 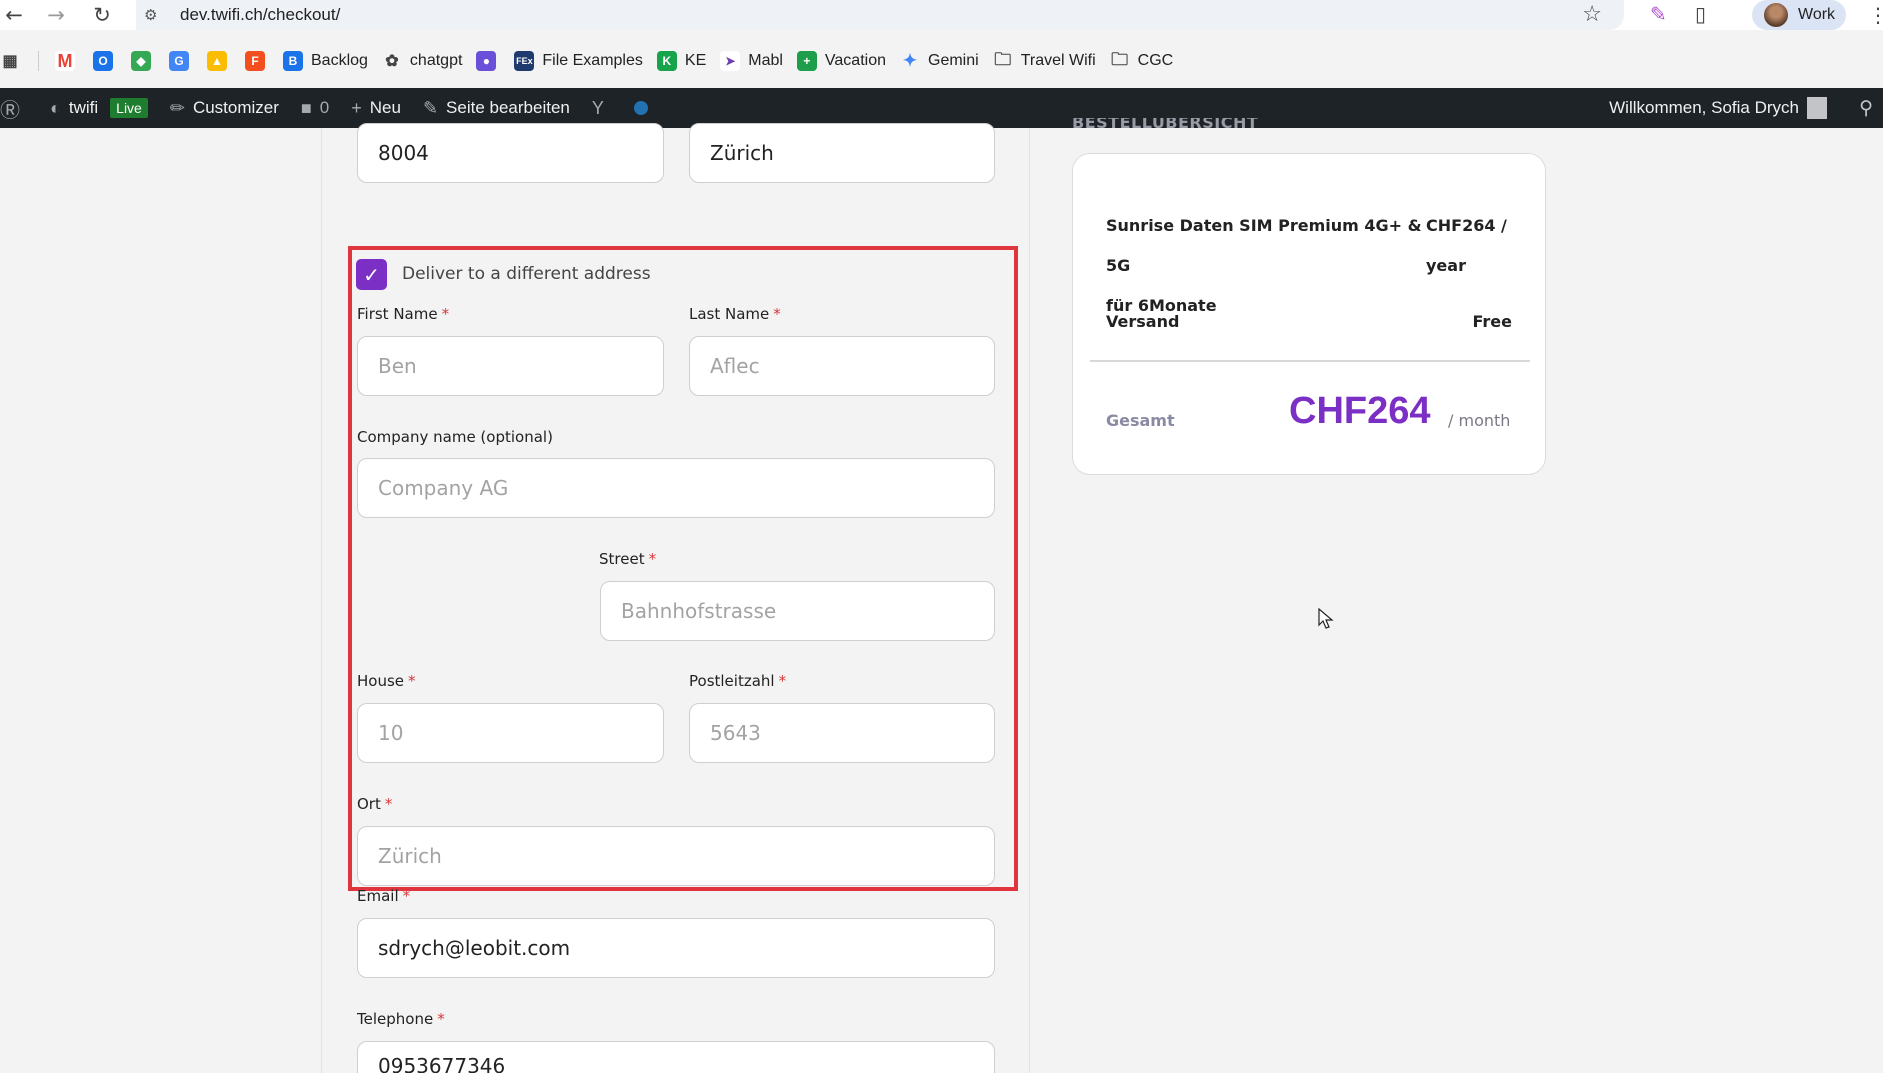 I want to click on live-badge: Live, so click(x=129, y=108).